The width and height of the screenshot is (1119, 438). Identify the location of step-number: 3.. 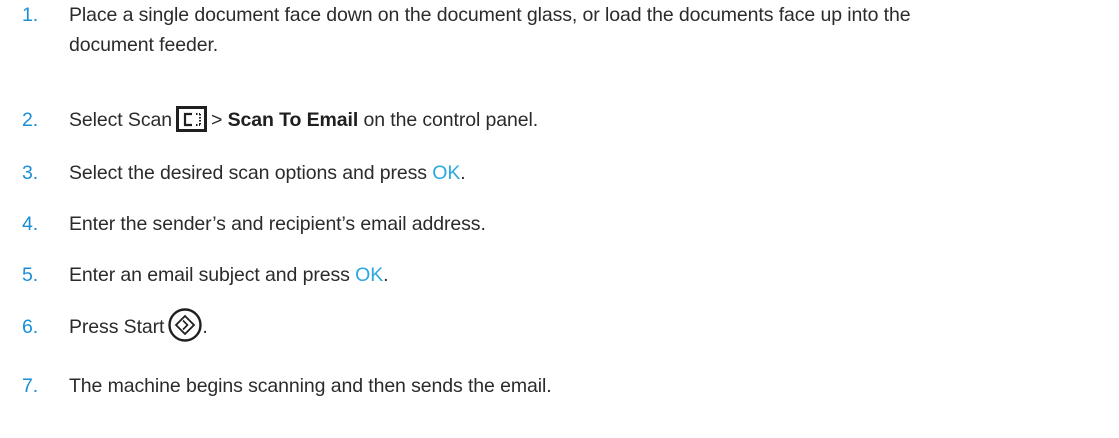
(30, 173).